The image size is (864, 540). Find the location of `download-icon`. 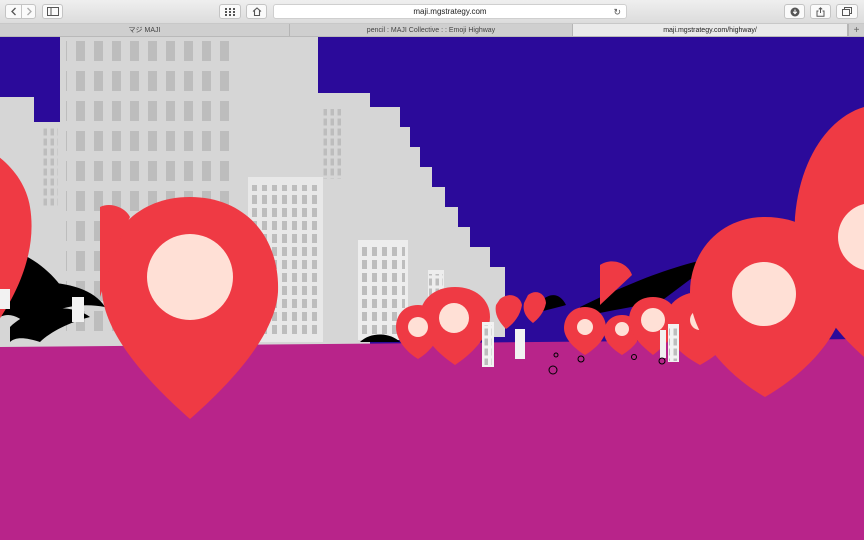

download-icon is located at coordinates (794, 11).